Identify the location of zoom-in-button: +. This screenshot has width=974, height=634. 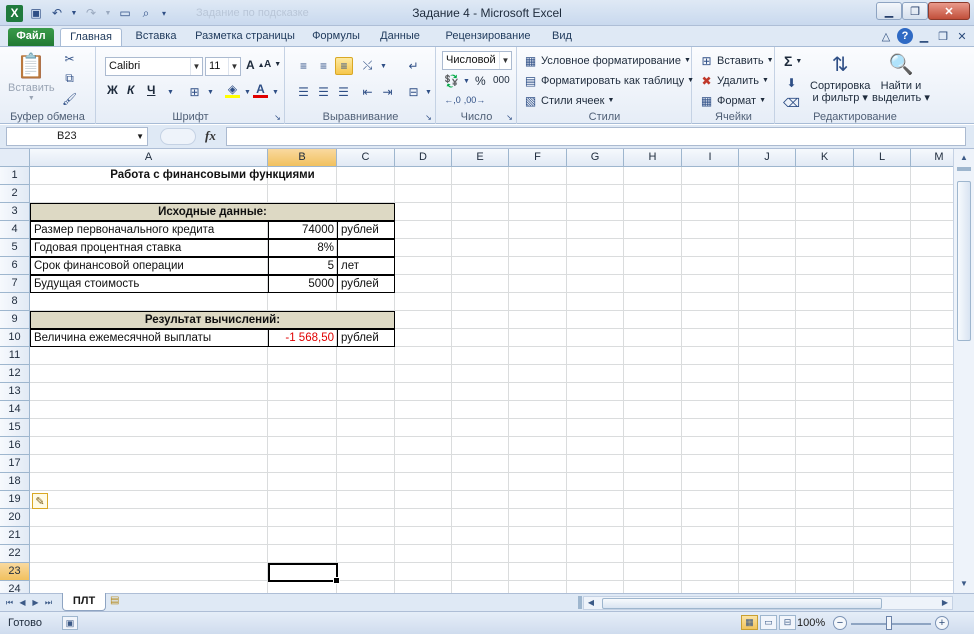
(942, 623).